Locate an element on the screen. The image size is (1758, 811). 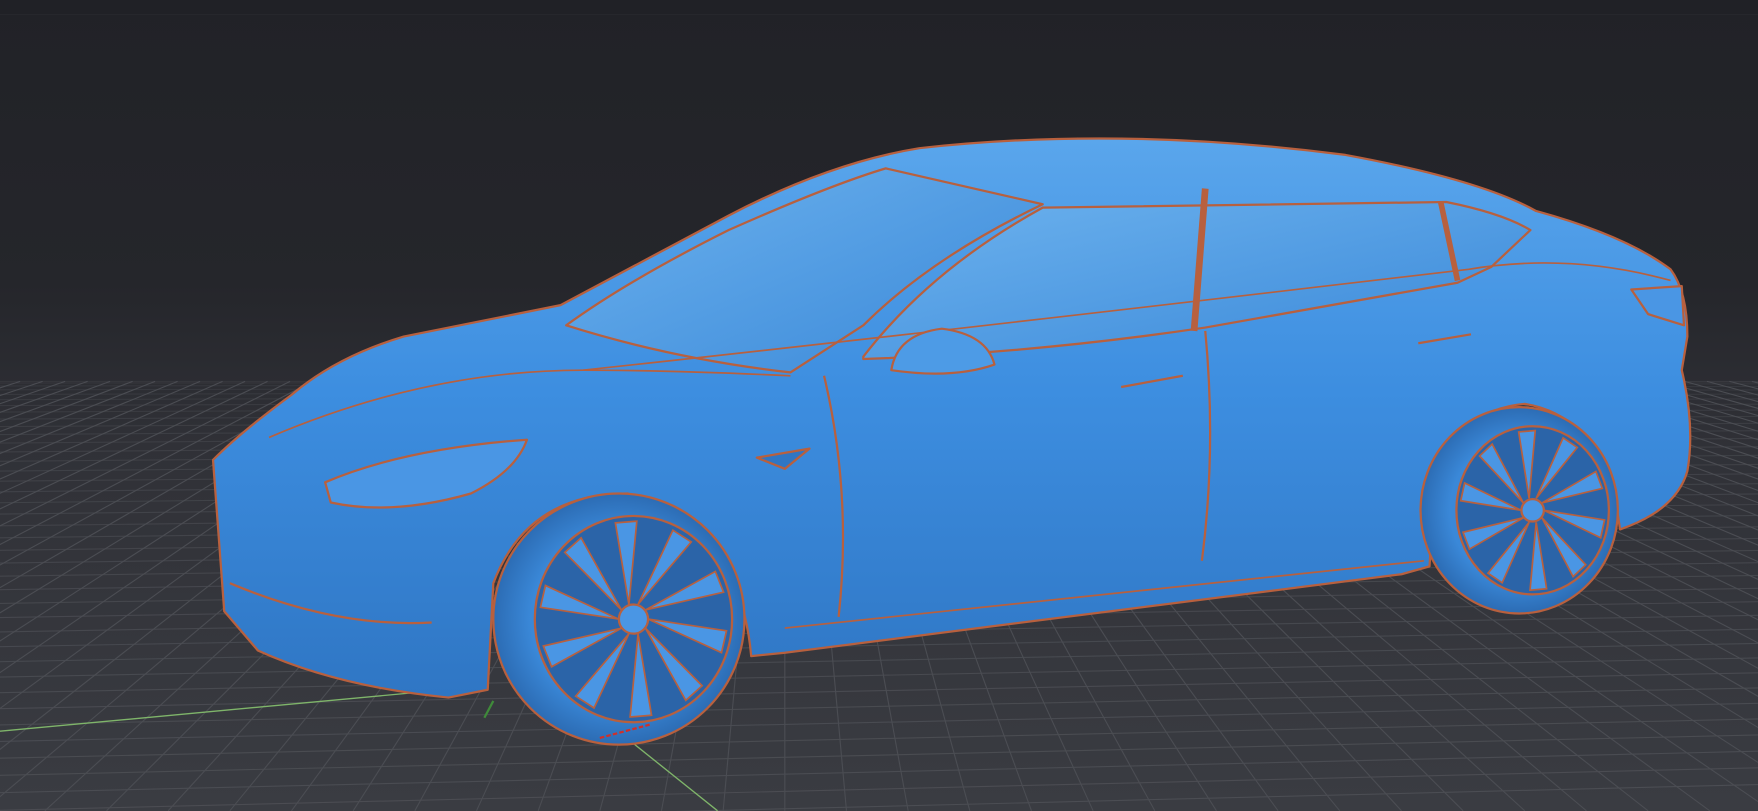
front-wheel is located at coordinates (619, 619).